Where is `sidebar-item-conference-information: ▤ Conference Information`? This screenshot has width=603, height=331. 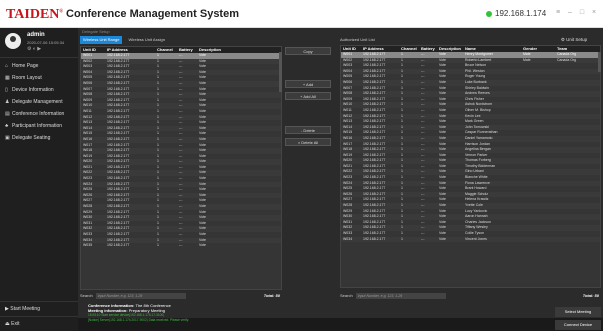 sidebar-item-conference-information: ▤ Conference Information is located at coordinates (39, 114).